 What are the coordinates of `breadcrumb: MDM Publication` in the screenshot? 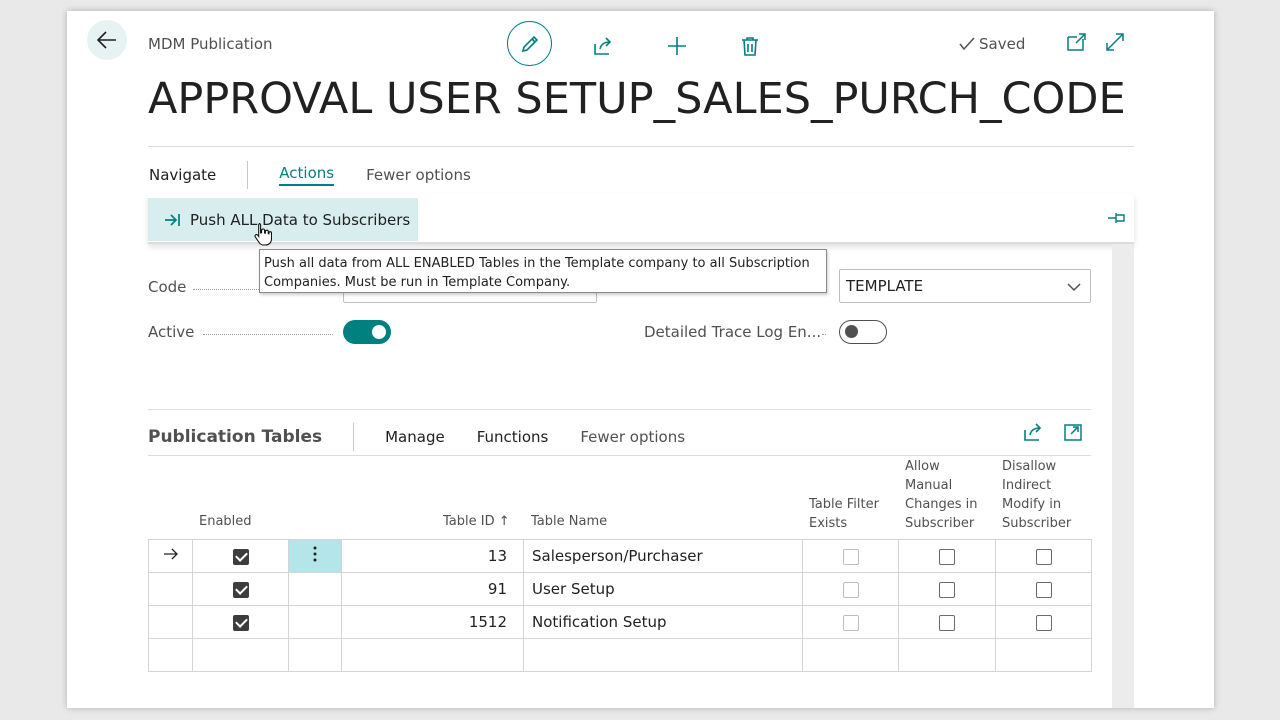 It's located at (210, 44).